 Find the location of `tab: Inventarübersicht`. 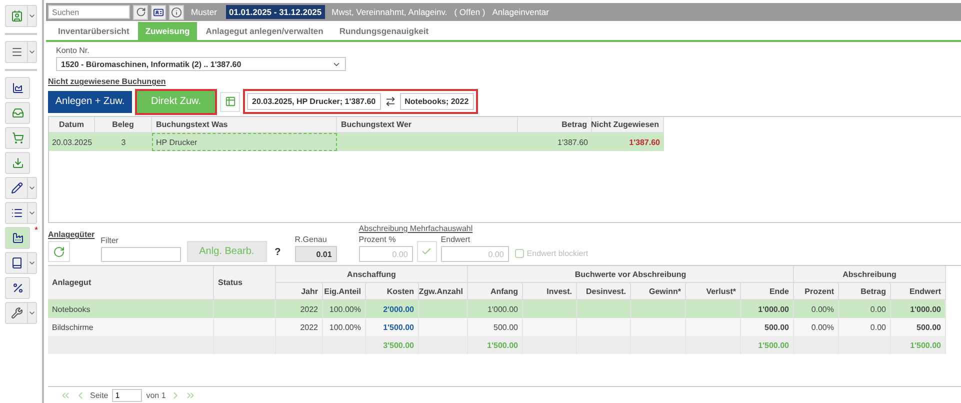

tab: Inventarübersicht is located at coordinates (93, 31).